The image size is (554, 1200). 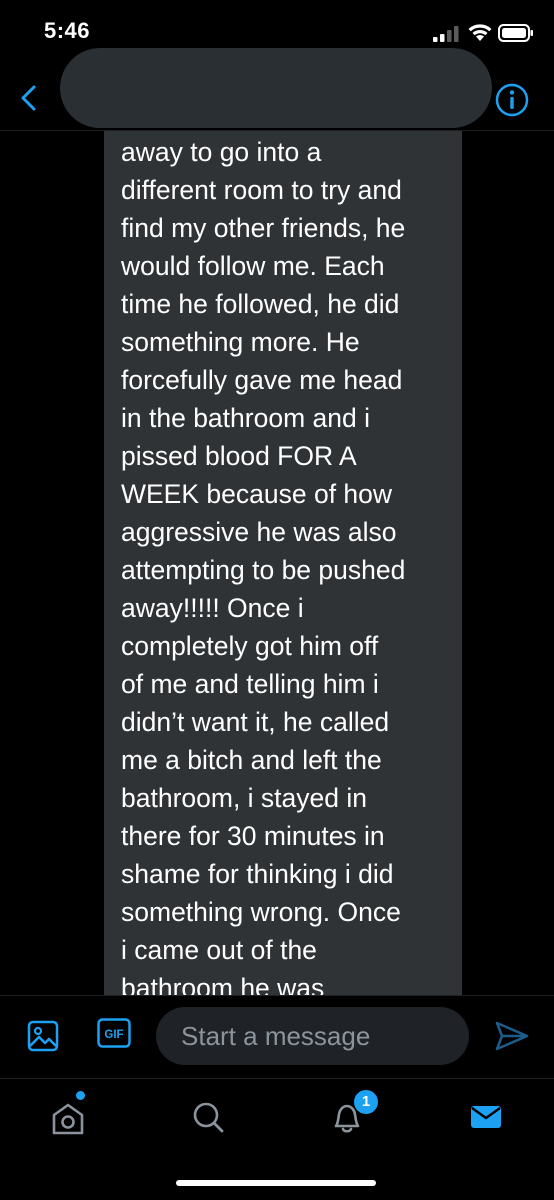 I want to click on message-line: bathroom, i stayed in, so click(x=244, y=798).